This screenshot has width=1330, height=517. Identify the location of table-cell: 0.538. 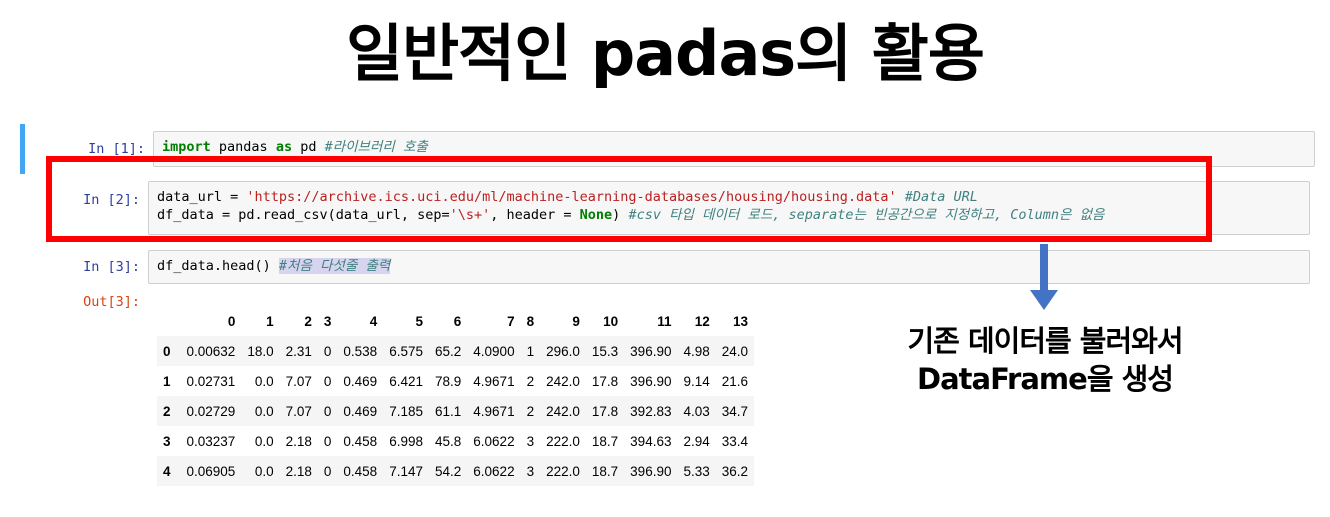
(360, 351).